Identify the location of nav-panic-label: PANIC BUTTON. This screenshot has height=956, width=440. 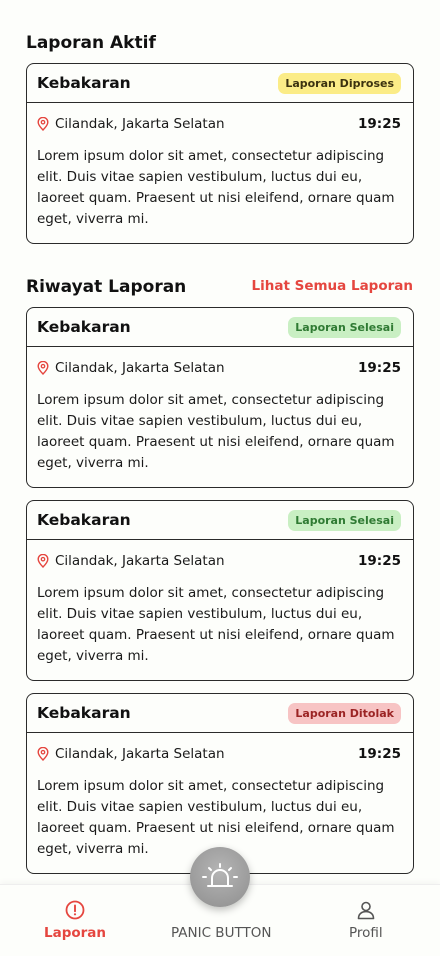
(221, 933).